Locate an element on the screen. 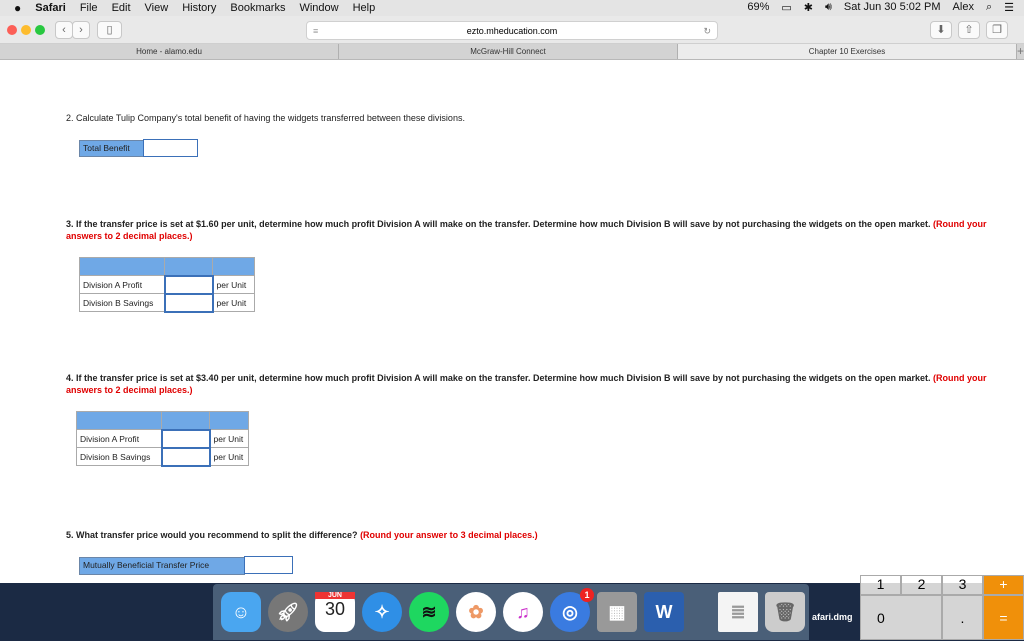 This screenshot has height=641, width=1024. calc-key-plus: + is located at coordinates (1003, 585).